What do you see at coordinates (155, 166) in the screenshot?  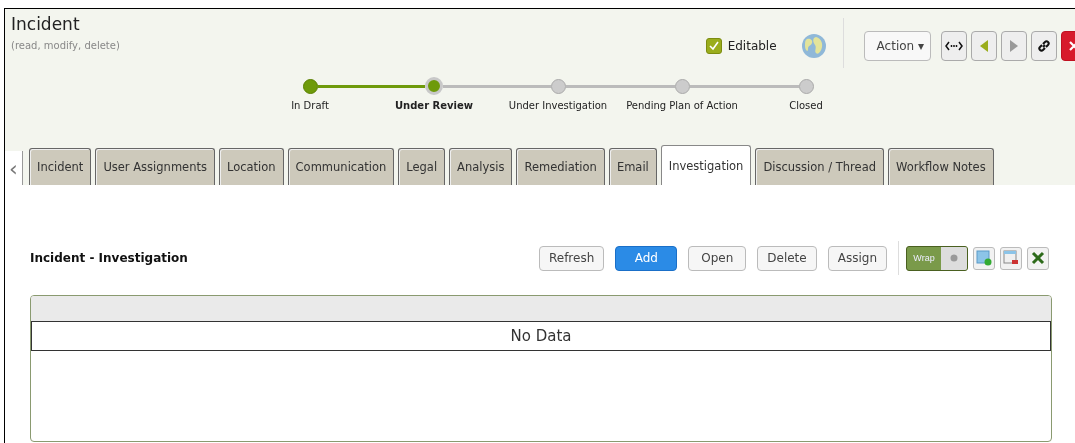 I see `tab: User Assignments` at bounding box center [155, 166].